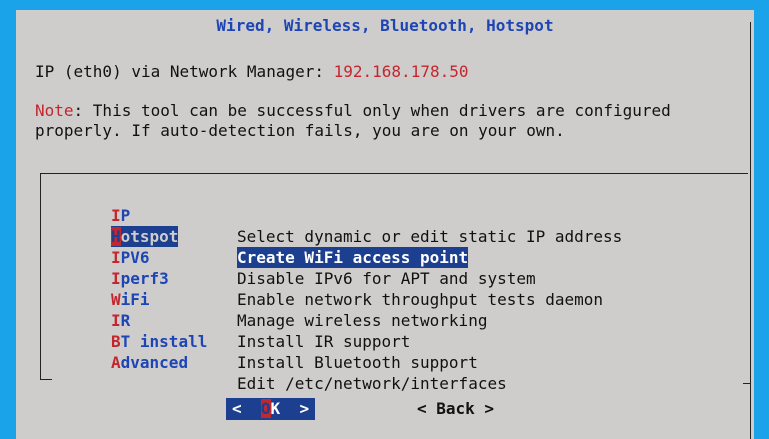 Image resolution: width=769 pixels, height=439 pixels. Describe the element at coordinates (54, 110) in the screenshot. I see `note-label: Note` at that location.